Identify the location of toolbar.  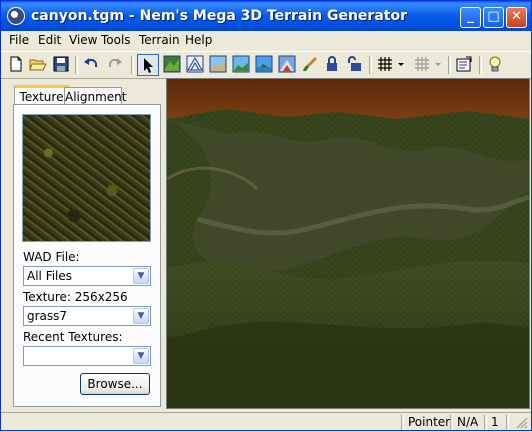
(266, 65).